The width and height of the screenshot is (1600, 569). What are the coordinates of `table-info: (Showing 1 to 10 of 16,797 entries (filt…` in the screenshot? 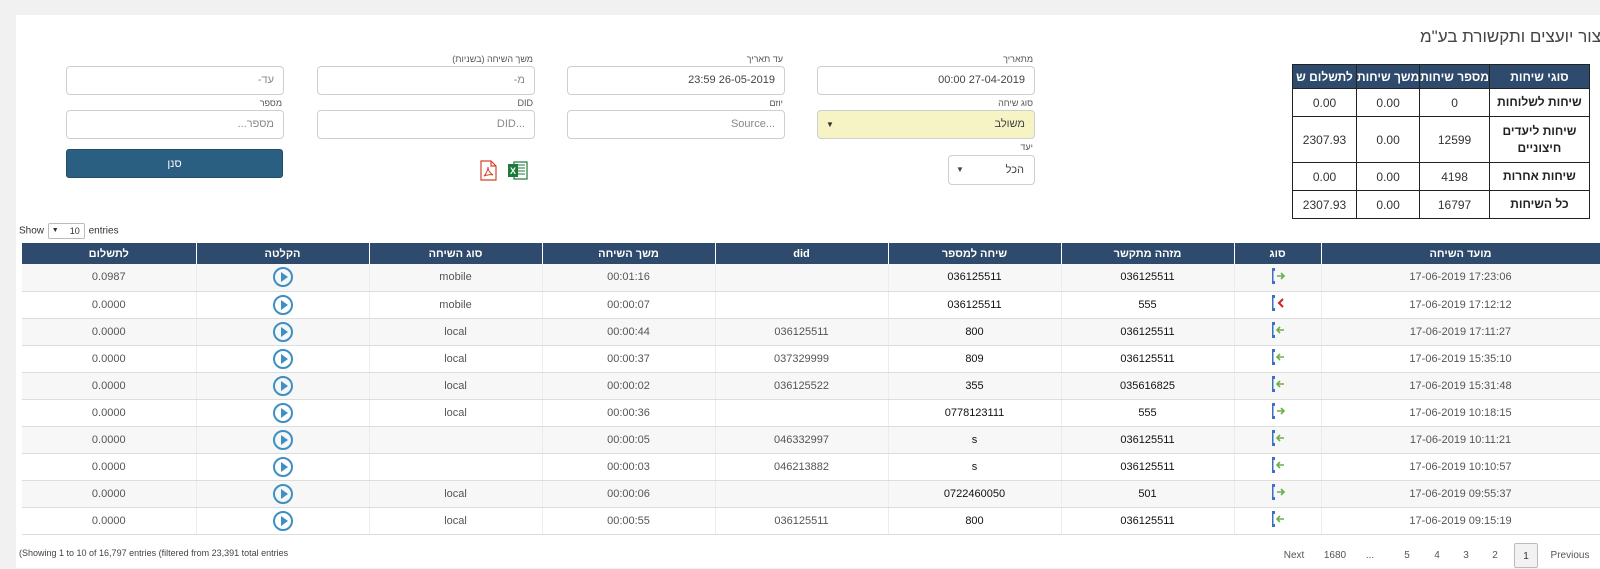 It's located at (154, 553).